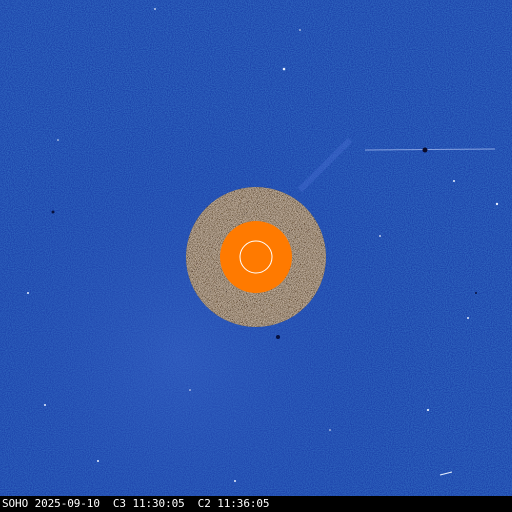 The height and width of the screenshot is (512, 512). What do you see at coordinates (425, 150) in the screenshot?
I see `bright-object` at bounding box center [425, 150].